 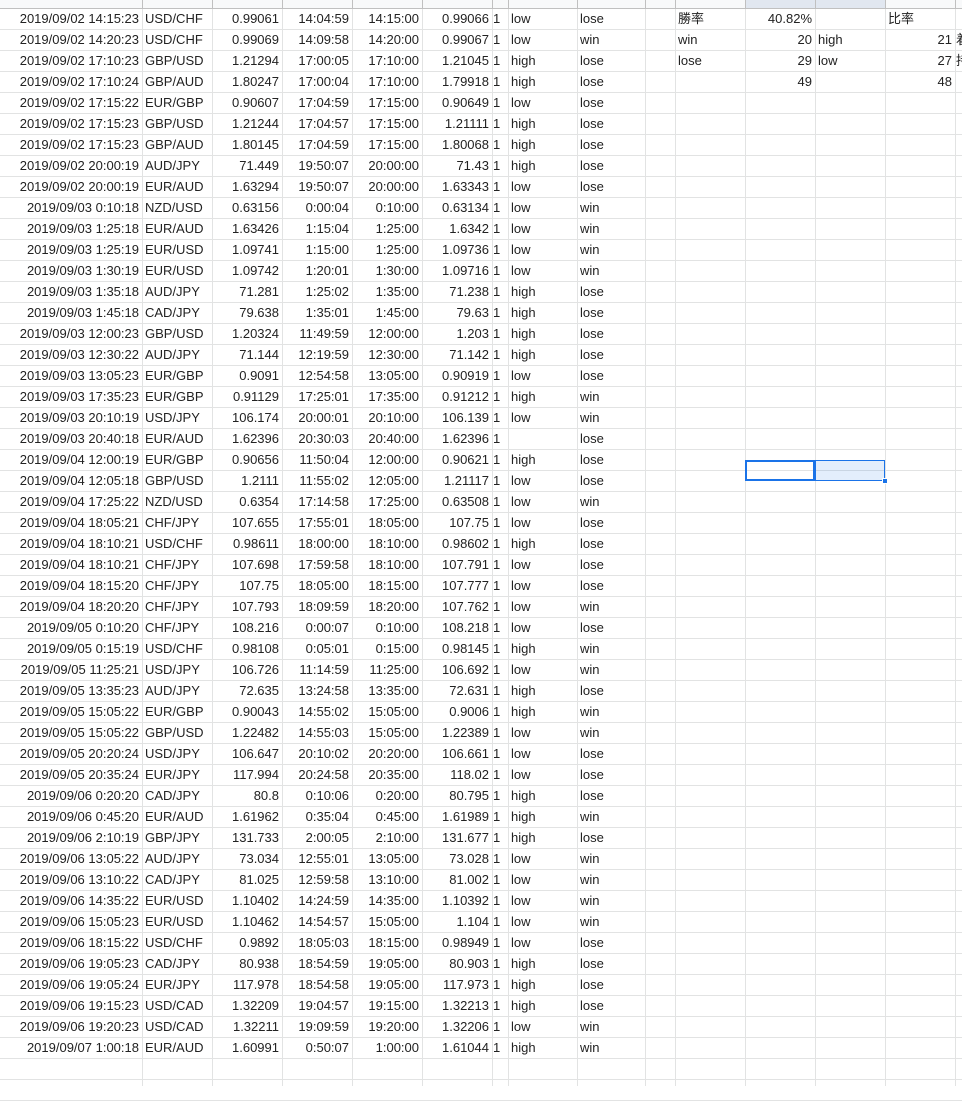 What do you see at coordinates (457, 816) in the screenshot?
I see `exit-rate-cell: 1.61989` at bounding box center [457, 816].